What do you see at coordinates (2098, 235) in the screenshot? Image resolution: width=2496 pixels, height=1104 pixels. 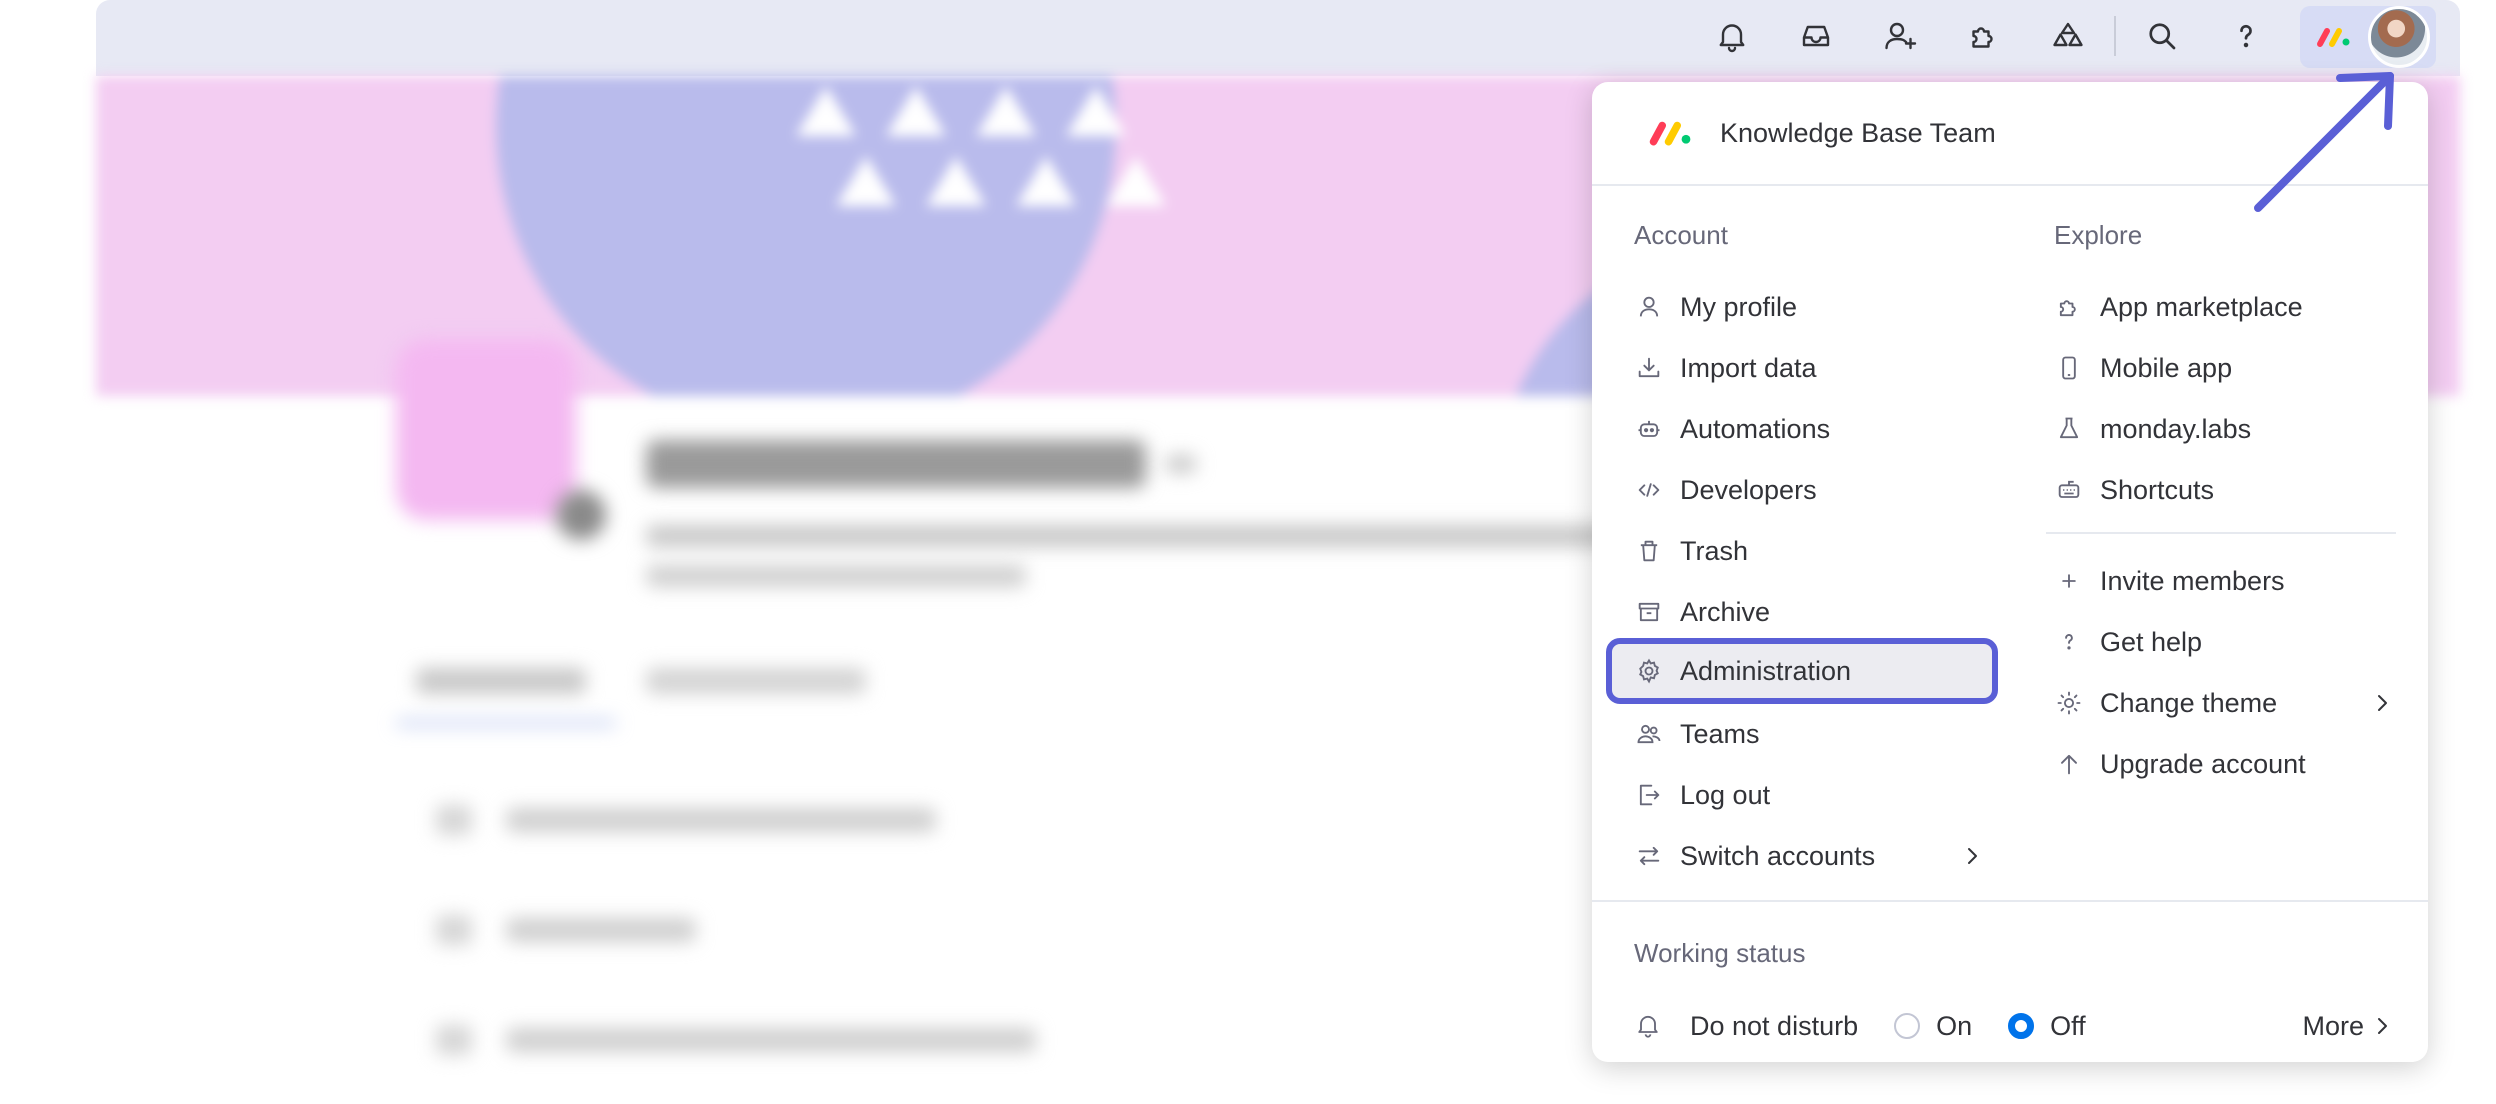 I see `explore-section-title: Explore` at bounding box center [2098, 235].